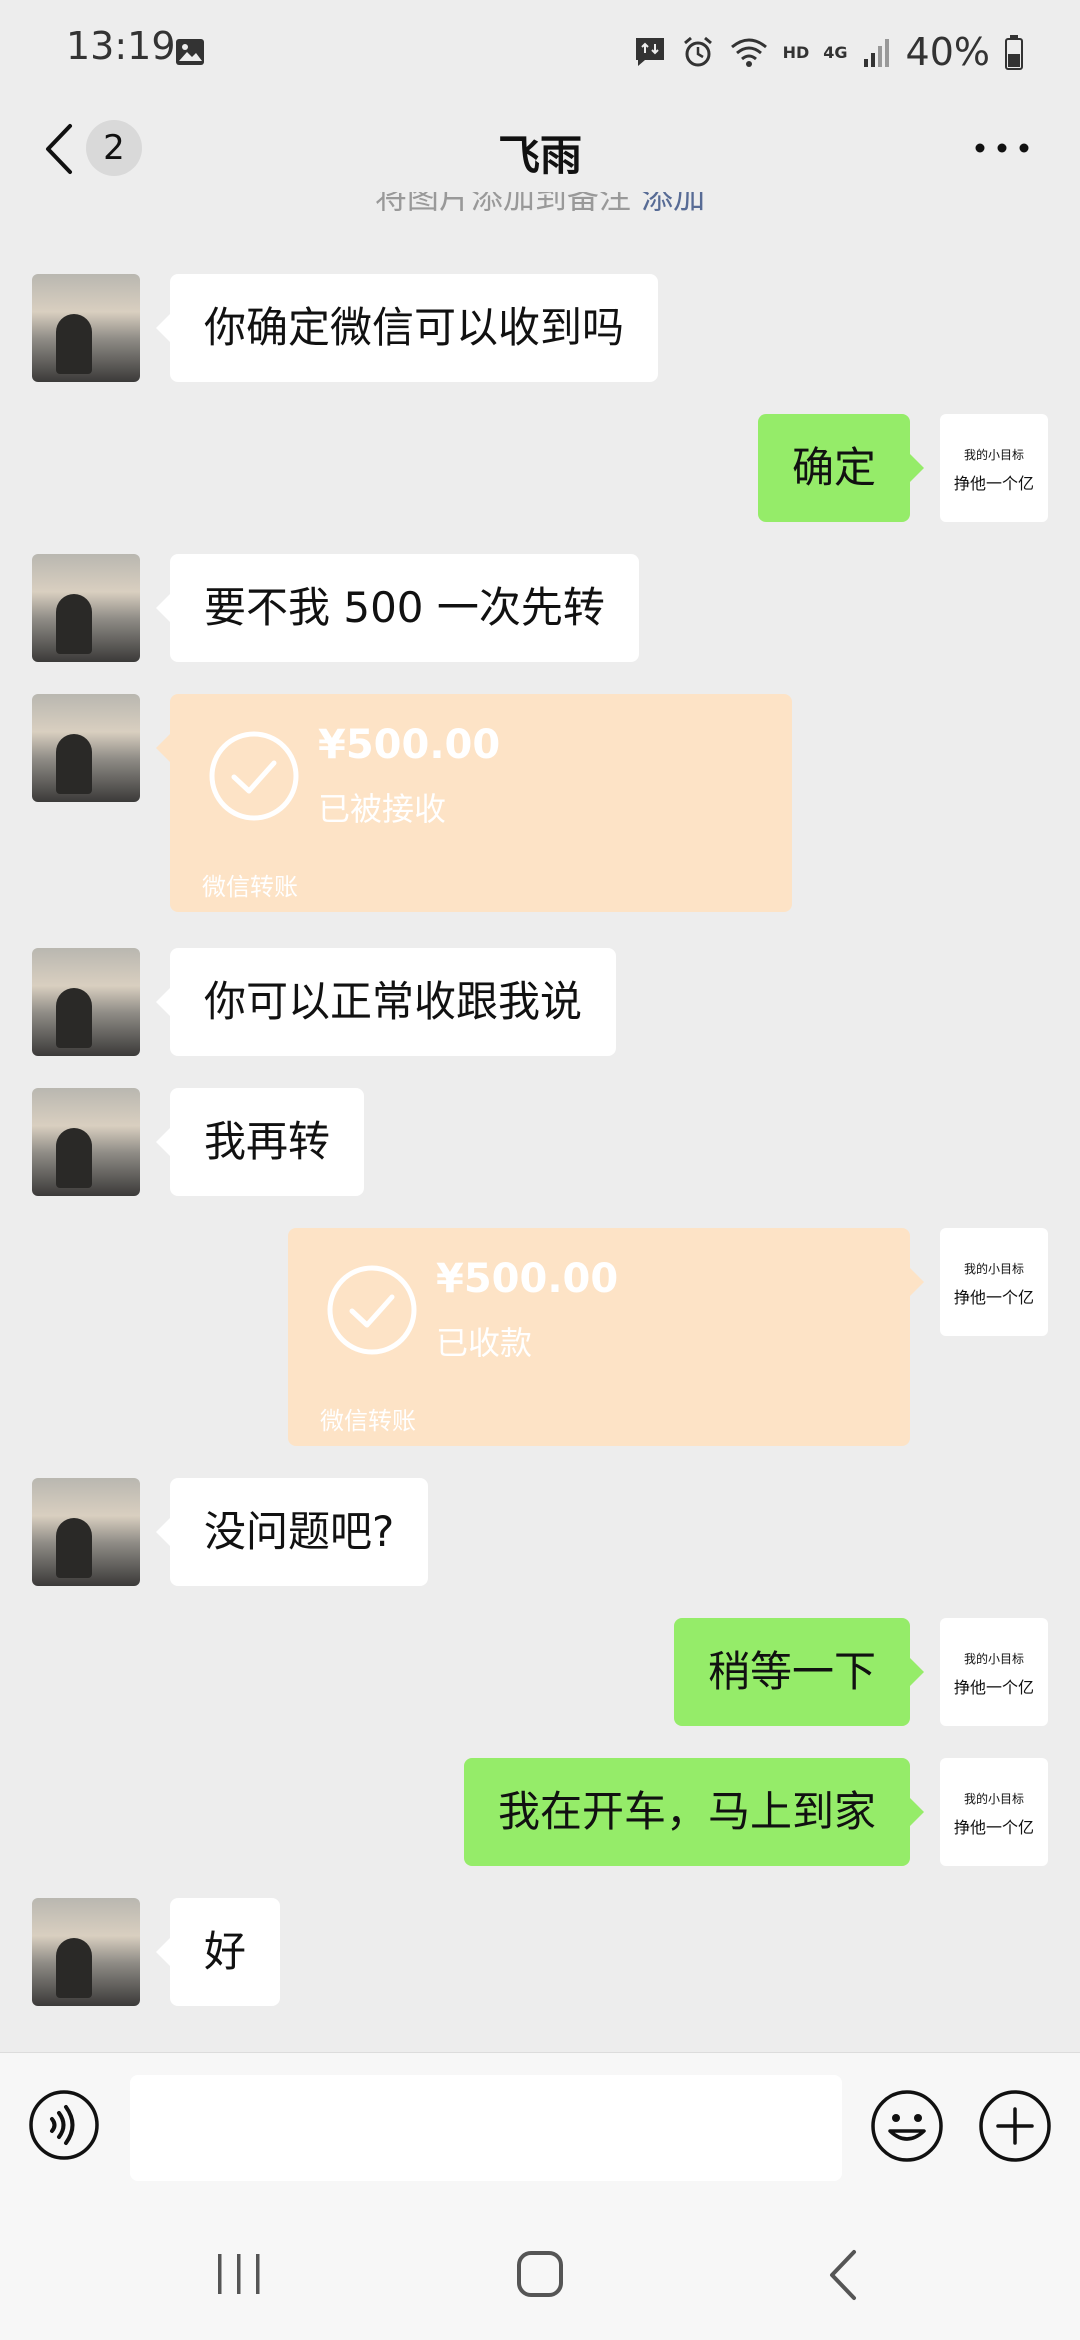 The height and width of the screenshot is (2340, 1080). What do you see at coordinates (748, 52) in the screenshot?
I see `wifi-icon` at bounding box center [748, 52].